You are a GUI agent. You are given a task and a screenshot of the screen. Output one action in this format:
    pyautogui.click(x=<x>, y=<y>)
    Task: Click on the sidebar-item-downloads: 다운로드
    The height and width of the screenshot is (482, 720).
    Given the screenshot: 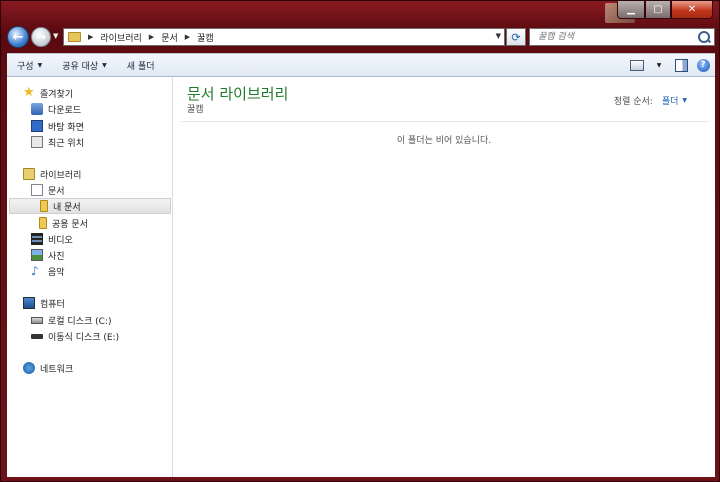 What is the action you would take?
    pyautogui.click(x=56, y=109)
    